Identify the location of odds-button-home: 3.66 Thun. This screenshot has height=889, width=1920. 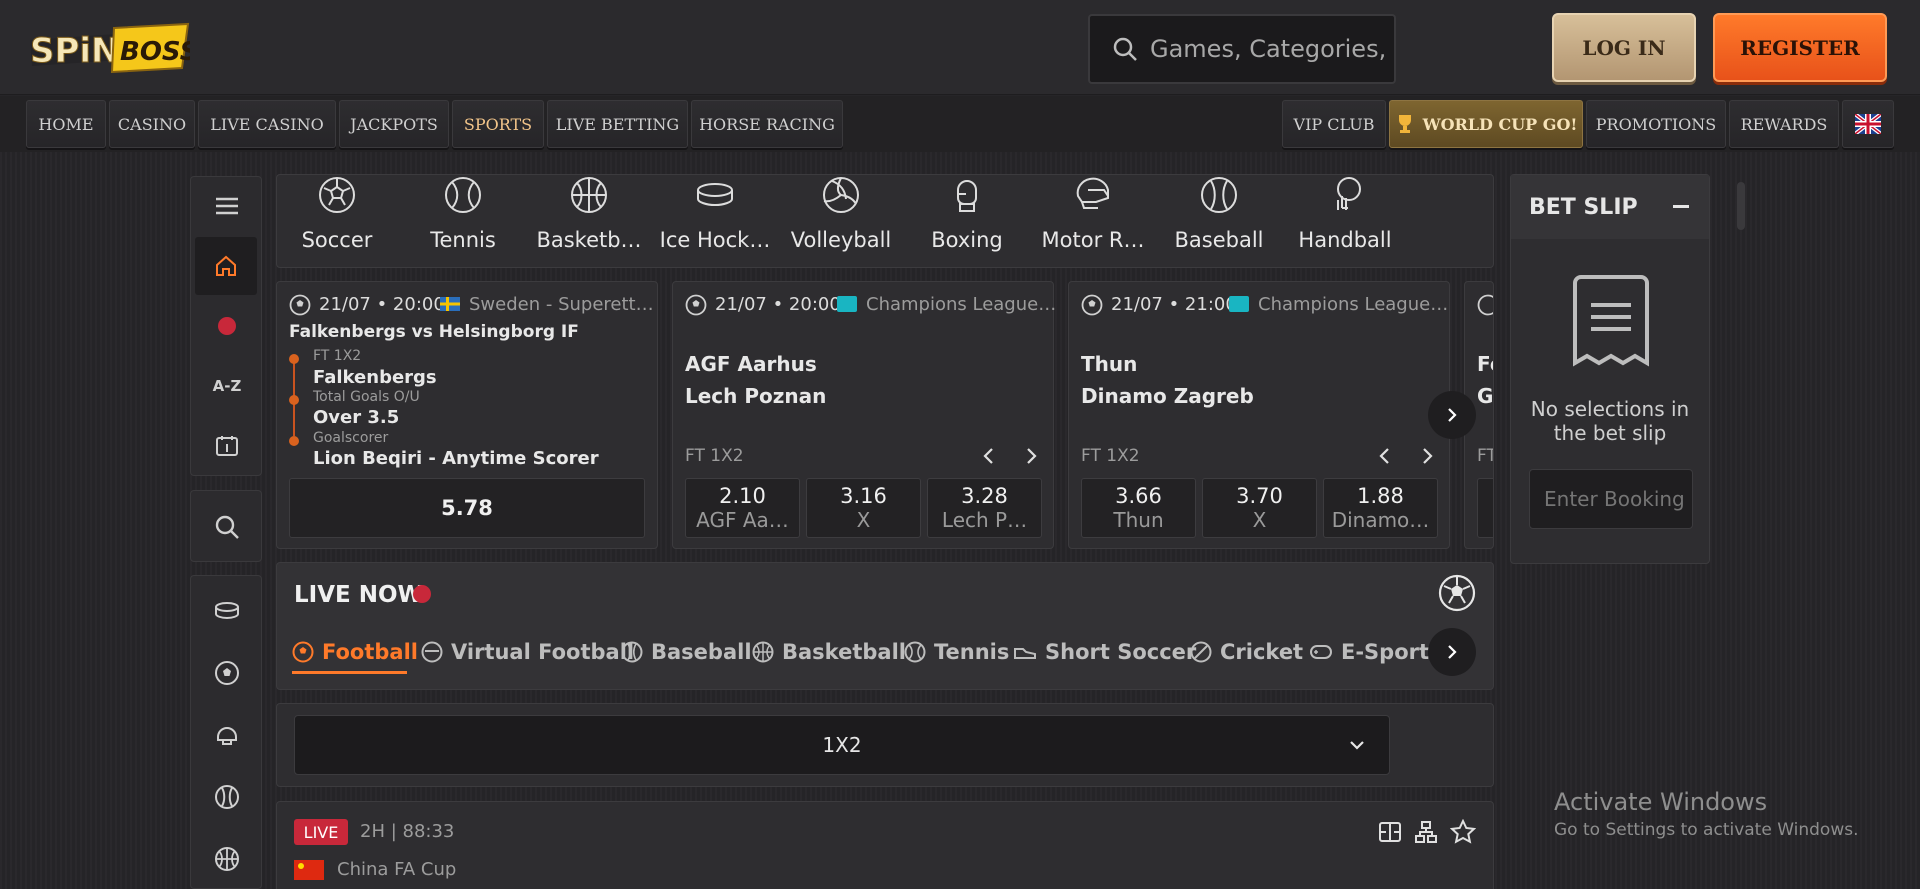
(1138, 508).